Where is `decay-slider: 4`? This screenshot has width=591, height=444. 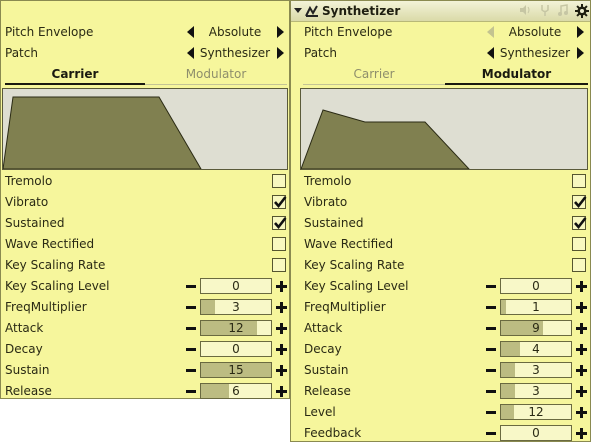
decay-slider: 4 is located at coordinates (536, 349).